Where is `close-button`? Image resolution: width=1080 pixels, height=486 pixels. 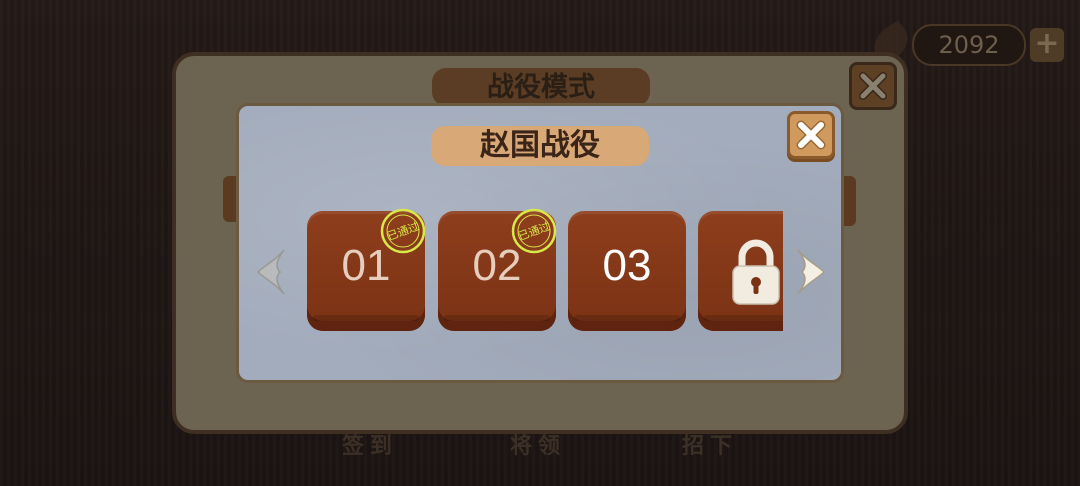 close-button is located at coordinates (811, 135).